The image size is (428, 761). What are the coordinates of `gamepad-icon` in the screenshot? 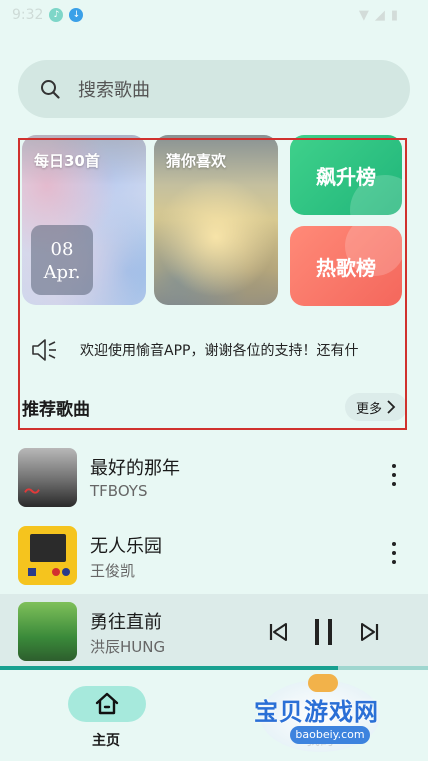 It's located at (323, 683).